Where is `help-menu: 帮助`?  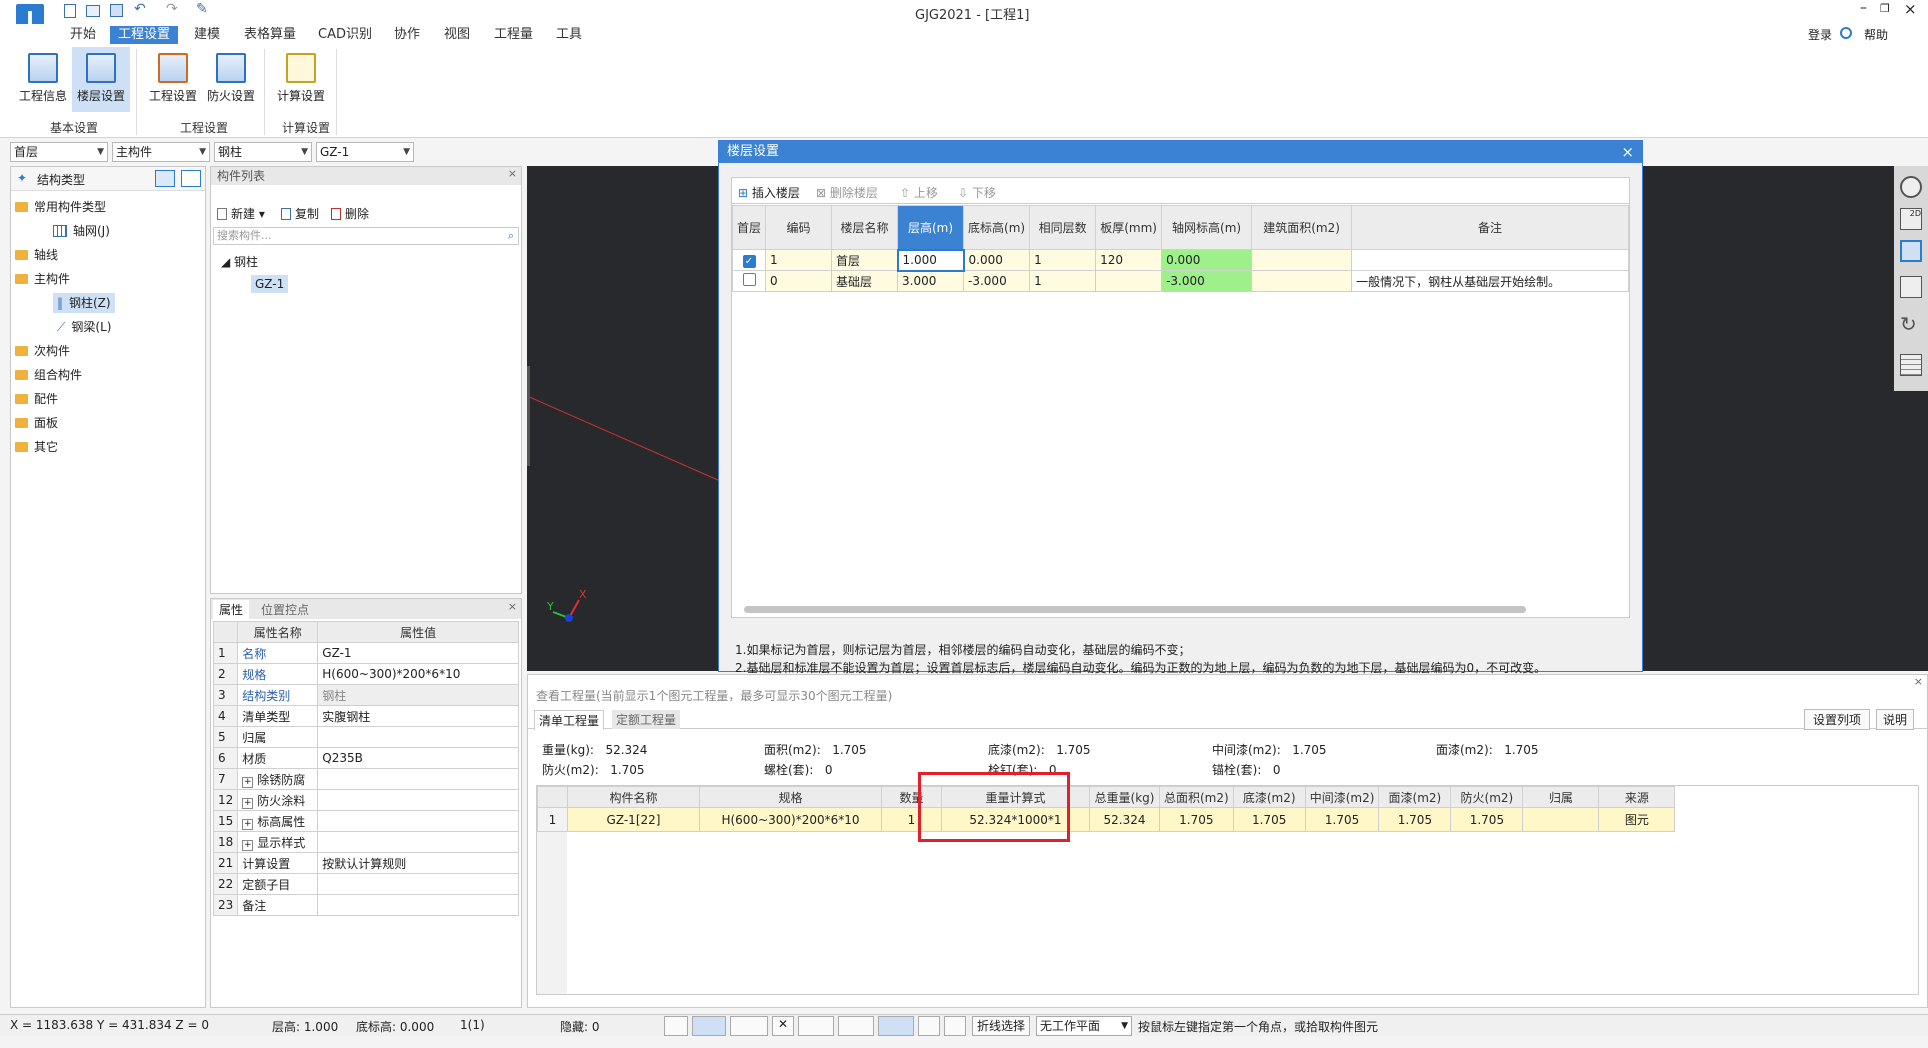
help-menu: 帮助 is located at coordinates (1876, 34).